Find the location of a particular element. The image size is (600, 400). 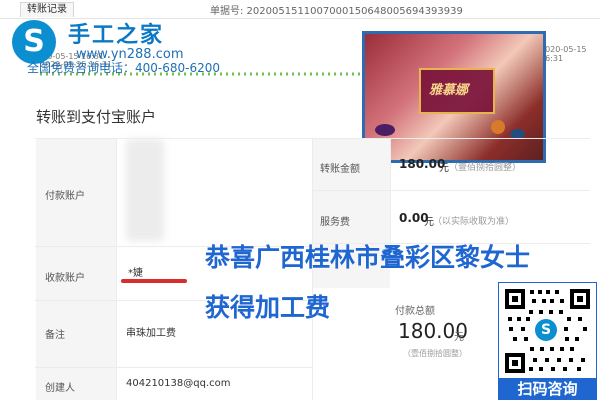

label-payment-account: 付款账户 is located at coordinates (65, 196).